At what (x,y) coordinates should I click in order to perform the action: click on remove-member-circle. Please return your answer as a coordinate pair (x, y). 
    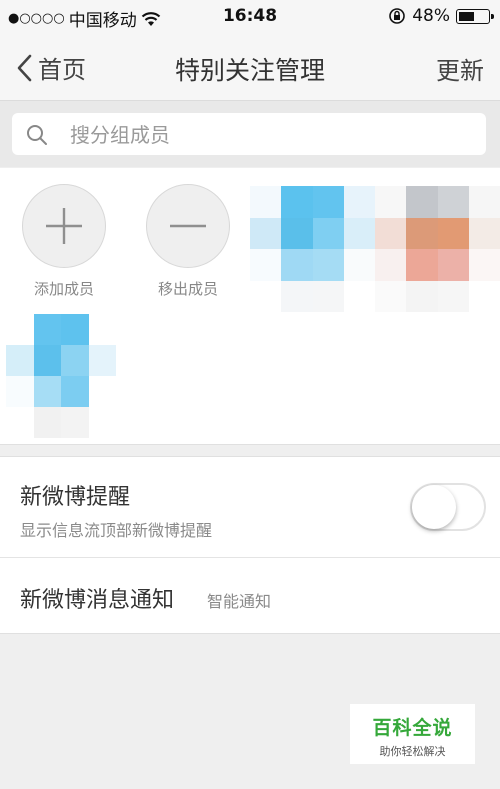
    Looking at the image, I should click on (188, 226).